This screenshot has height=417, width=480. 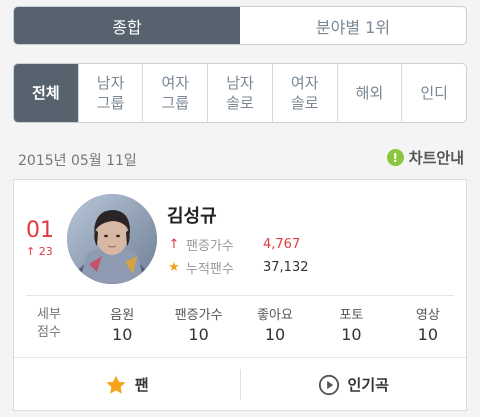 I want to click on fan-increase-row: ↑ 팬증가수 4,767, so click(x=234, y=244).